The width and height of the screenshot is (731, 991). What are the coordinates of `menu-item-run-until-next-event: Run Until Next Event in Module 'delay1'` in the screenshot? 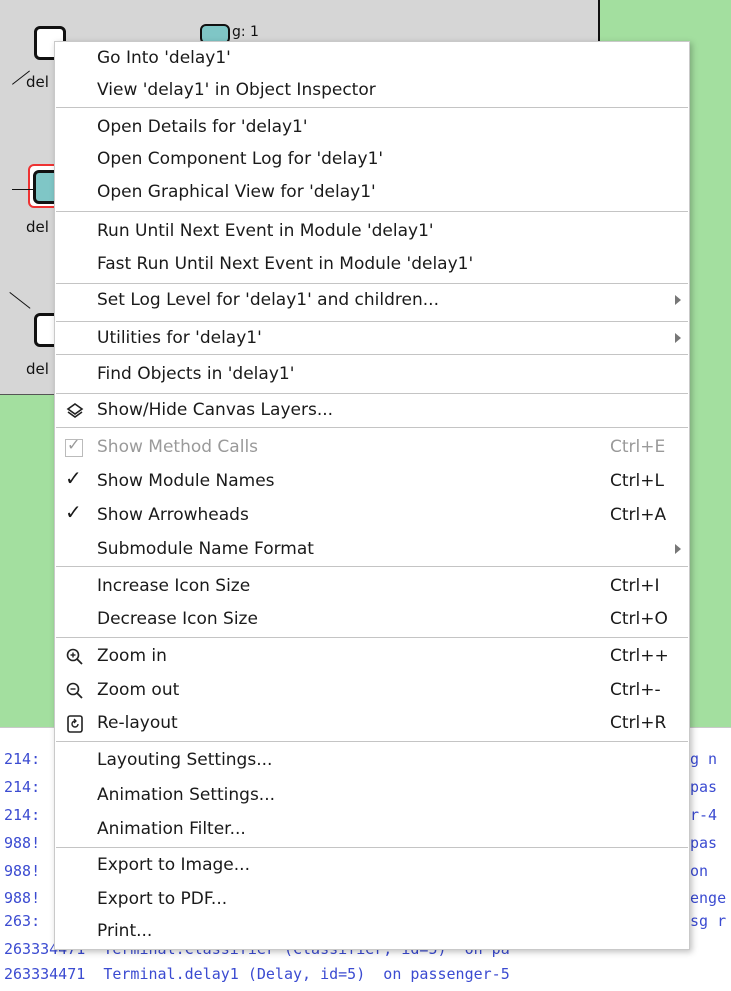 It's located at (372, 232).